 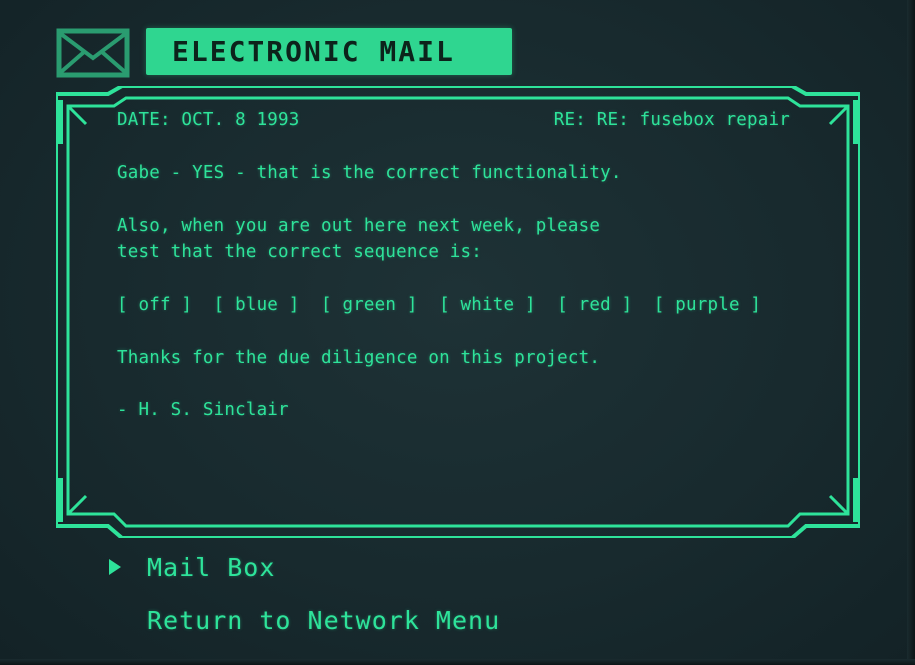 I want to click on envelope-icon, so click(x=93, y=53).